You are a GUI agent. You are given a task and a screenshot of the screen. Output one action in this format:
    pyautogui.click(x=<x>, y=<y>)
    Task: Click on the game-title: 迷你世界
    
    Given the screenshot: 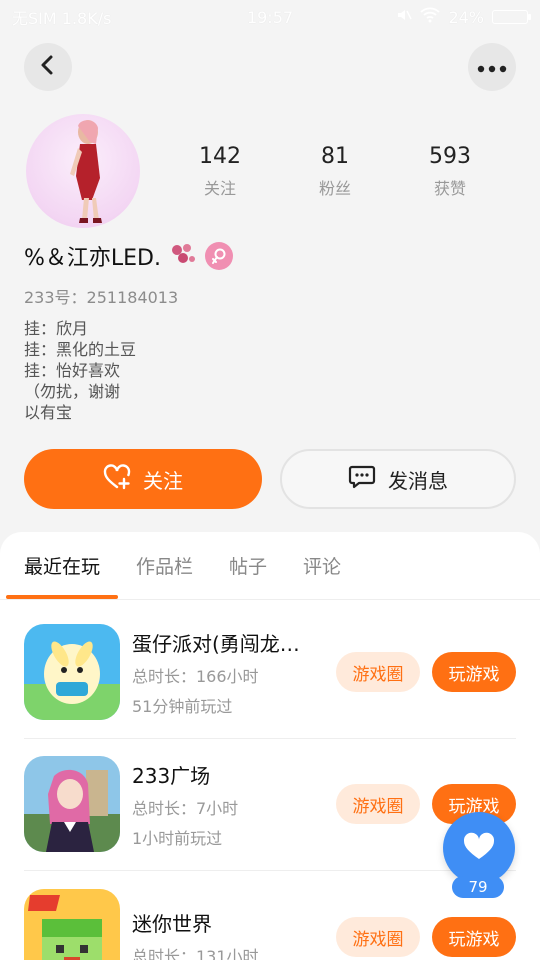 What is the action you would take?
    pyautogui.click(x=172, y=923)
    